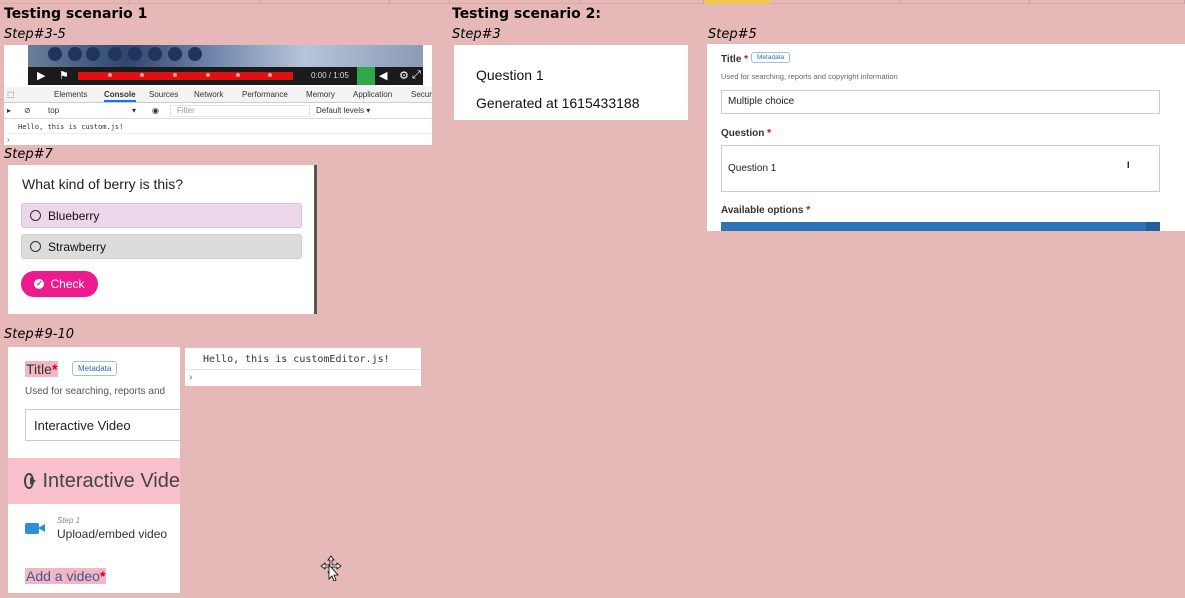 This screenshot has height=598, width=1185. What do you see at coordinates (161, 246) in the screenshot?
I see `option-strawberry: Strawberry` at bounding box center [161, 246].